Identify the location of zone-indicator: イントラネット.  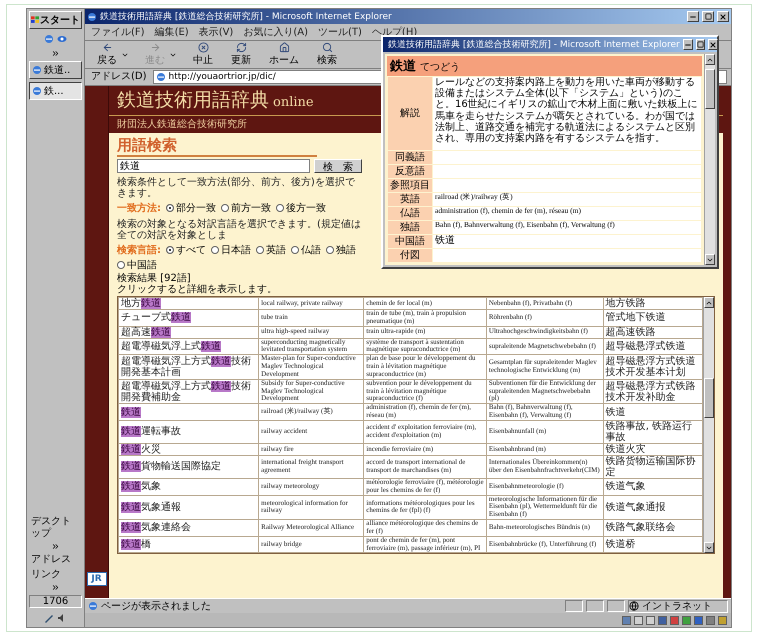
(678, 606).